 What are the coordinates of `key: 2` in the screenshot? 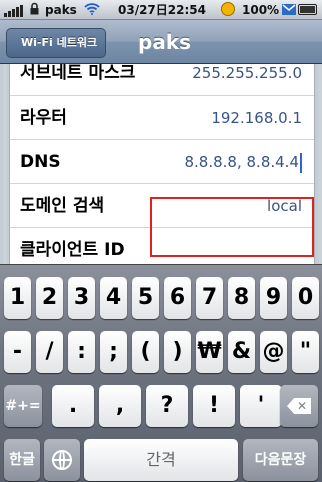 It's located at (49, 298).